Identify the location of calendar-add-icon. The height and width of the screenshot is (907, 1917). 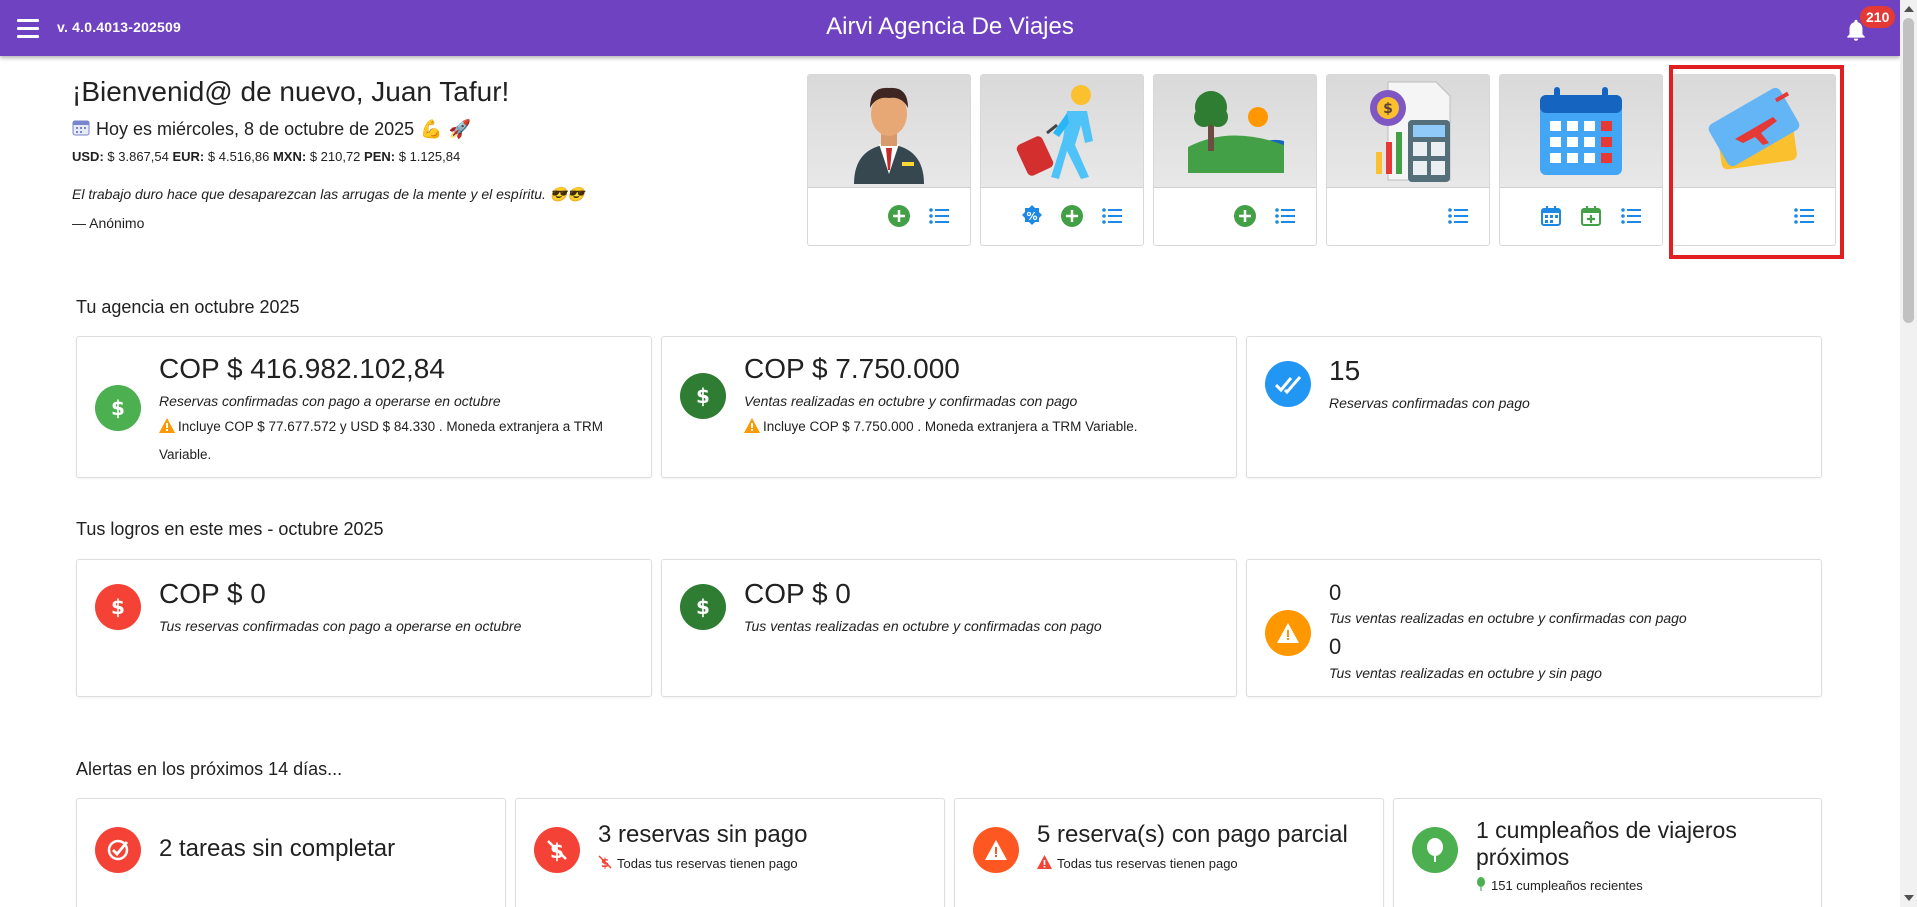
(1591, 216).